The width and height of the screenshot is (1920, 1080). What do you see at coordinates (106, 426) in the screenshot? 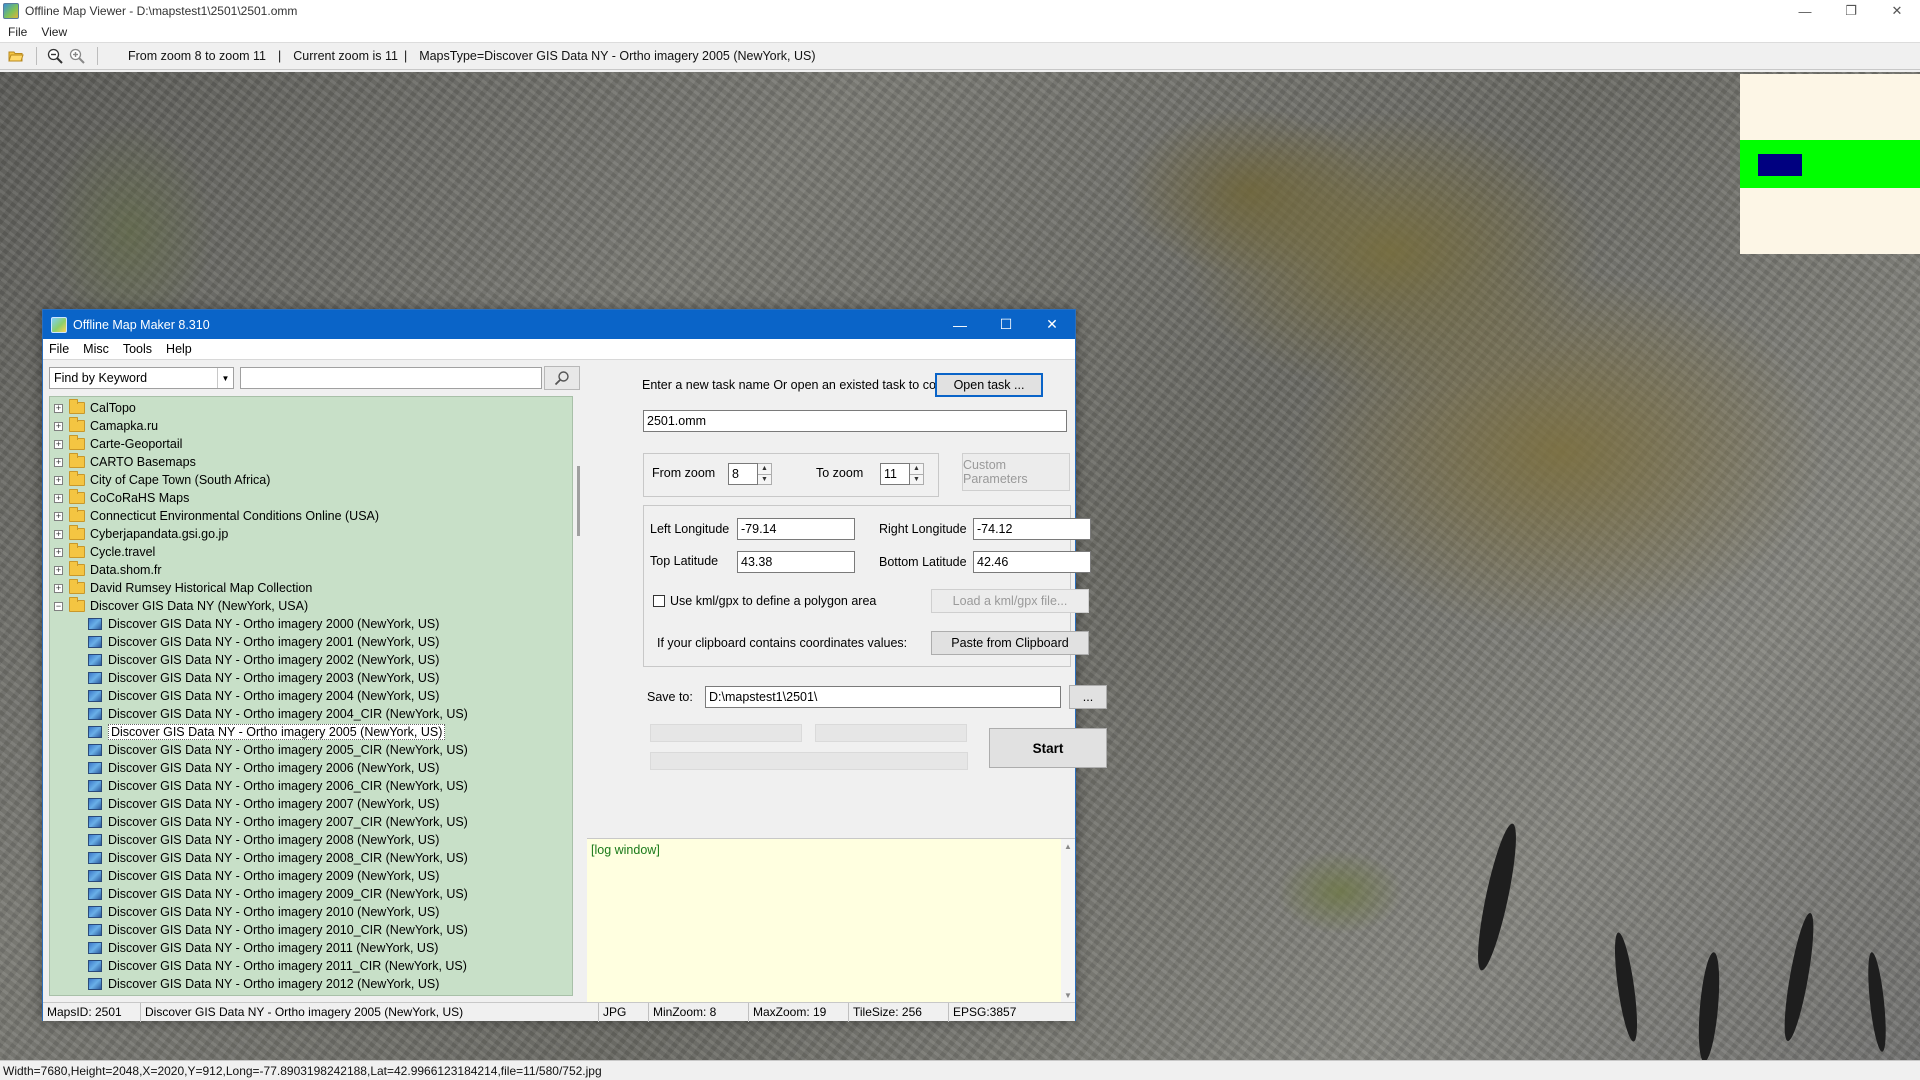
I see `tree-folder-item: + Camapka.ru` at bounding box center [106, 426].